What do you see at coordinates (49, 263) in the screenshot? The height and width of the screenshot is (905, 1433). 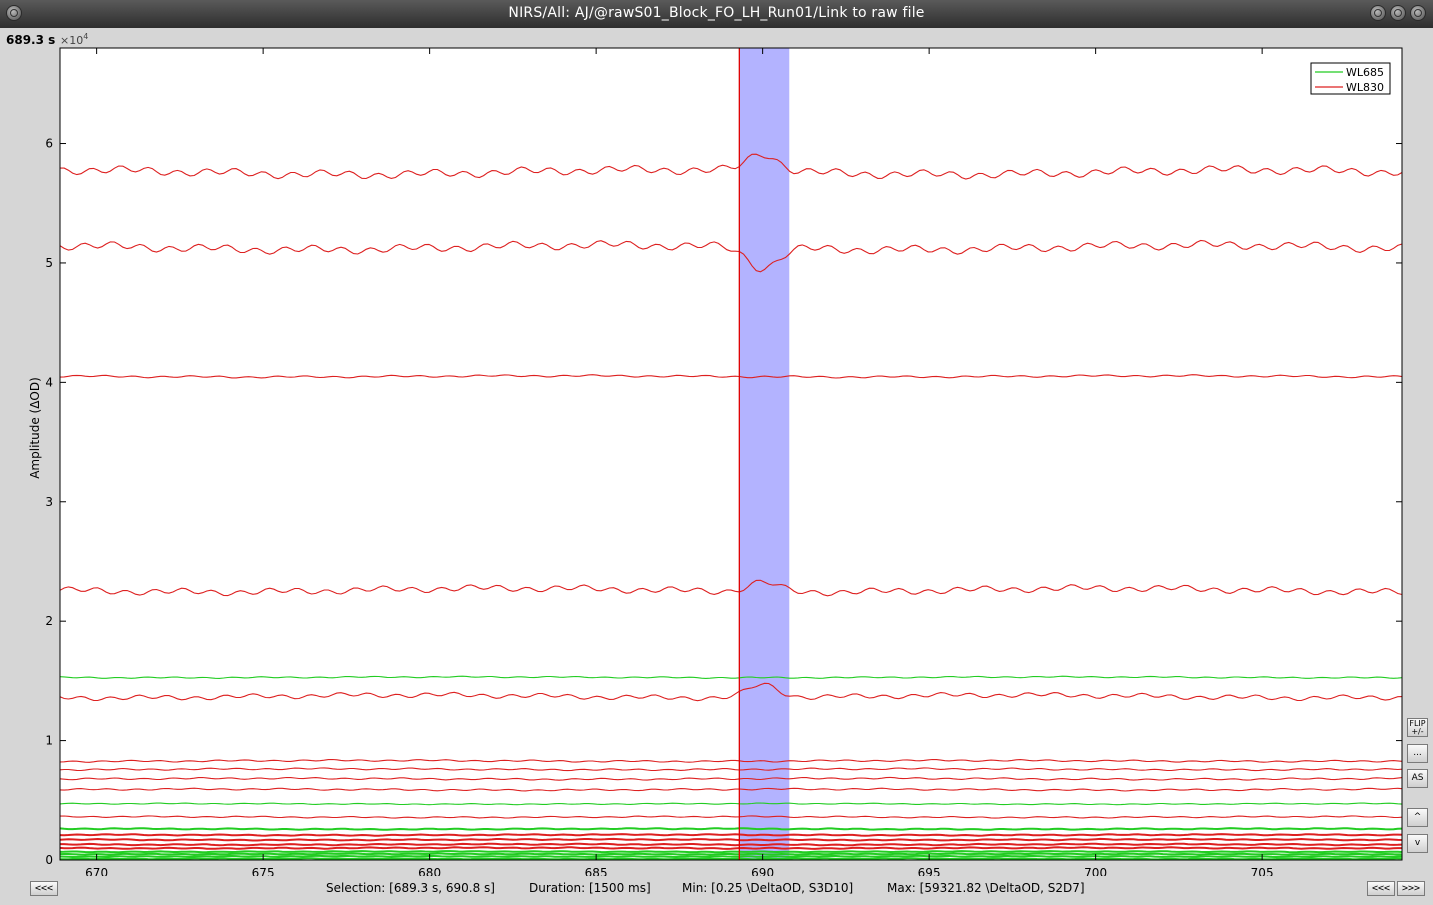 I see `y-tick-label: 5` at bounding box center [49, 263].